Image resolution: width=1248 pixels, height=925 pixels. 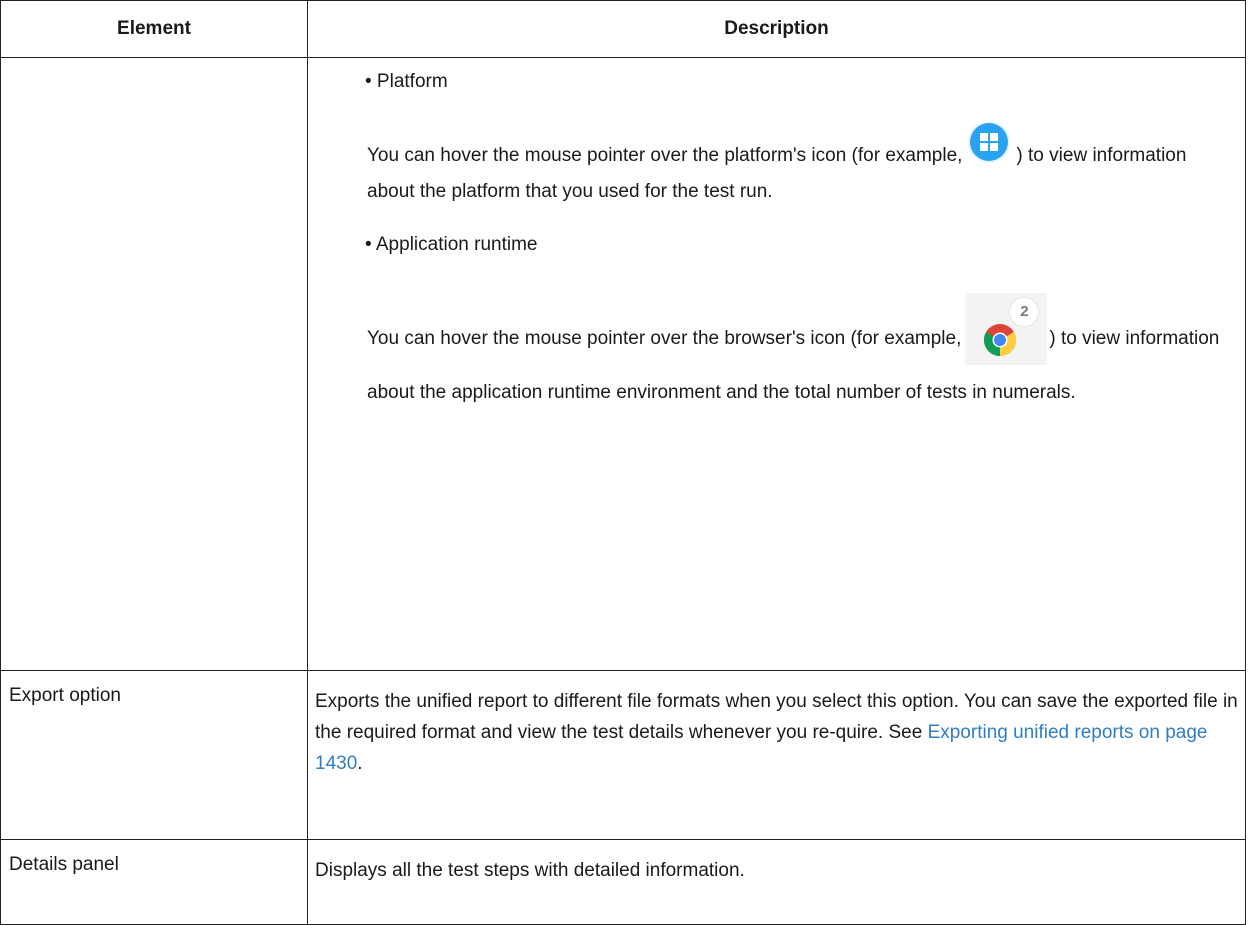 What do you see at coordinates (989, 141) in the screenshot?
I see `windows-icon` at bounding box center [989, 141].